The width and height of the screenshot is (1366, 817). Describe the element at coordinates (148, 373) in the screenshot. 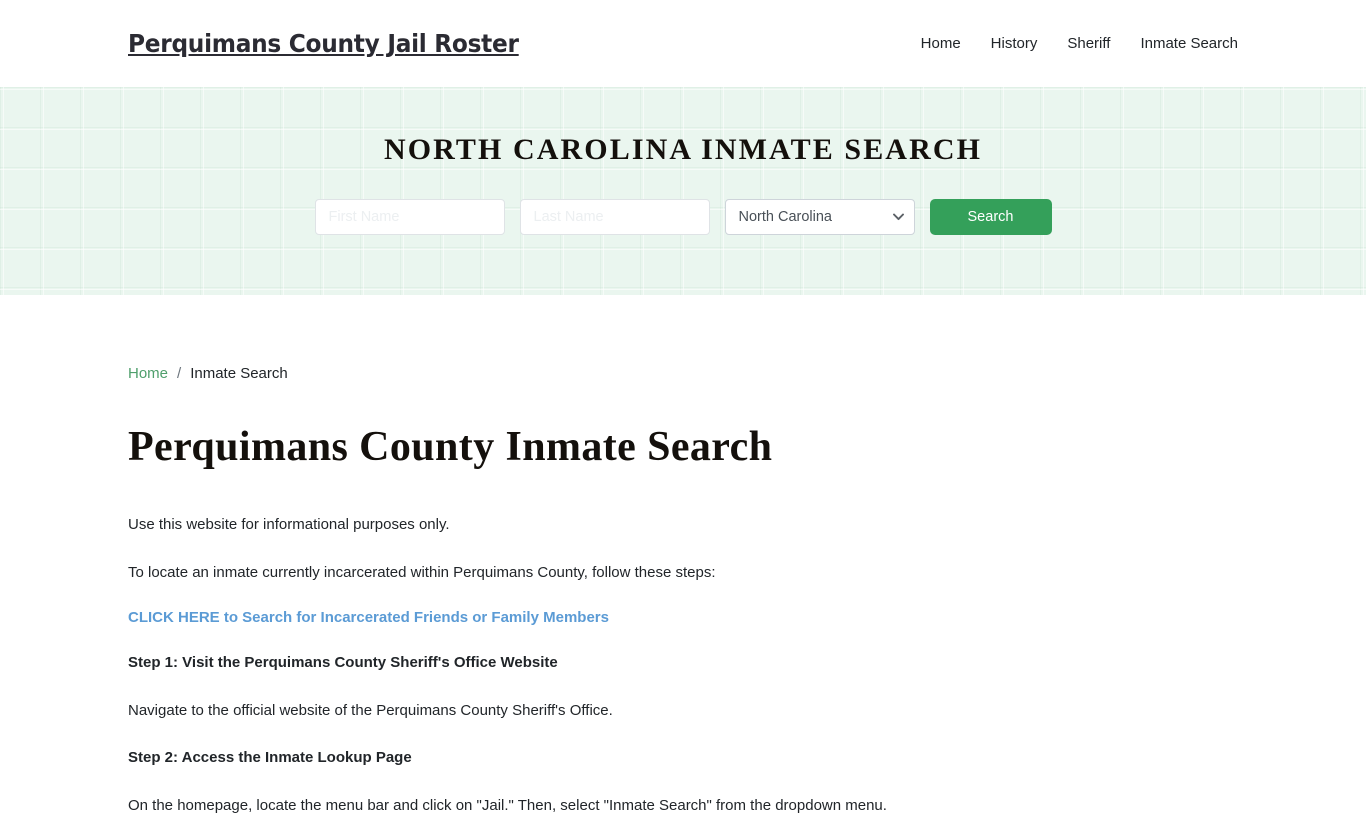

I see `breadcrumb-link-home: Home` at that location.